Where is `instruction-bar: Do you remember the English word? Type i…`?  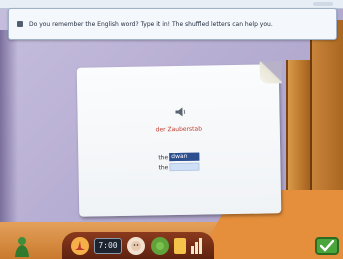 instruction-bar: Do you remember the English word? Type i… is located at coordinates (172, 24).